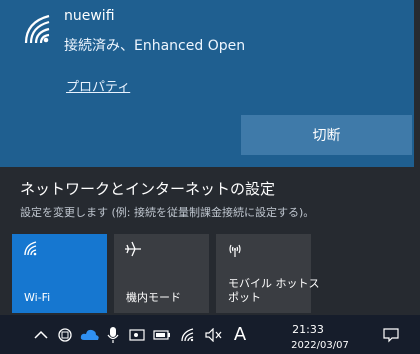 The height and width of the screenshot is (354, 420). What do you see at coordinates (147, 189) in the screenshot?
I see `network-settings-link: ネットワークとインターネットの設定` at bounding box center [147, 189].